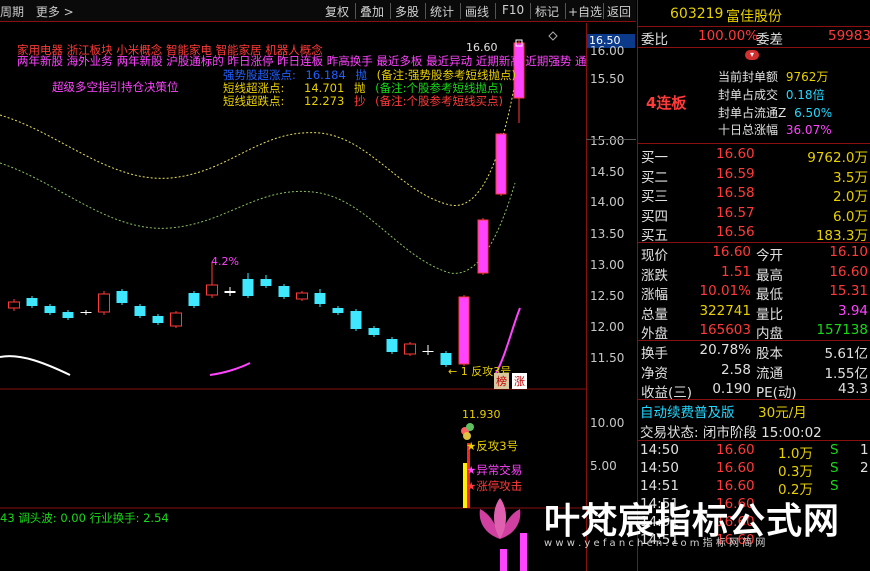 The width and height of the screenshot is (870, 571). What do you see at coordinates (754, 331) in the screenshot?
I see `stat-row: 外盘 165603 内盘 157138` at bounding box center [754, 331].